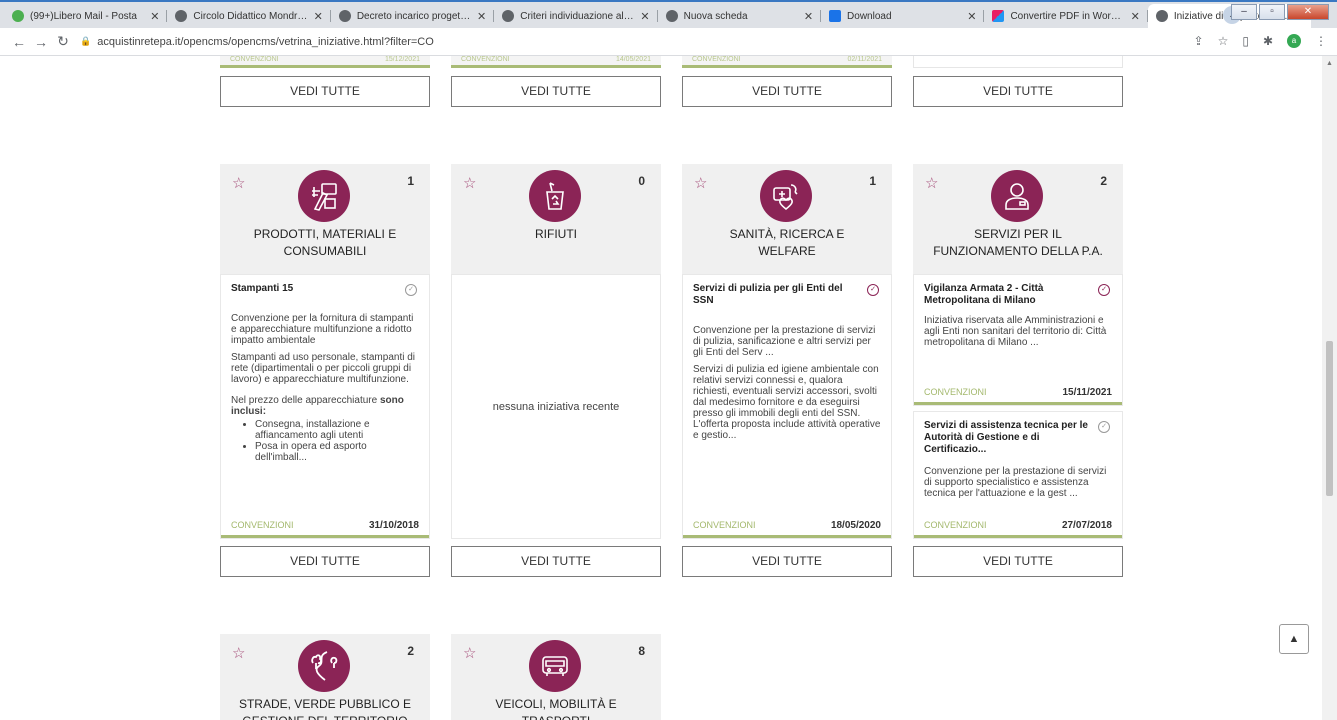  I want to click on item-footer-stub, so click(1018, 62).